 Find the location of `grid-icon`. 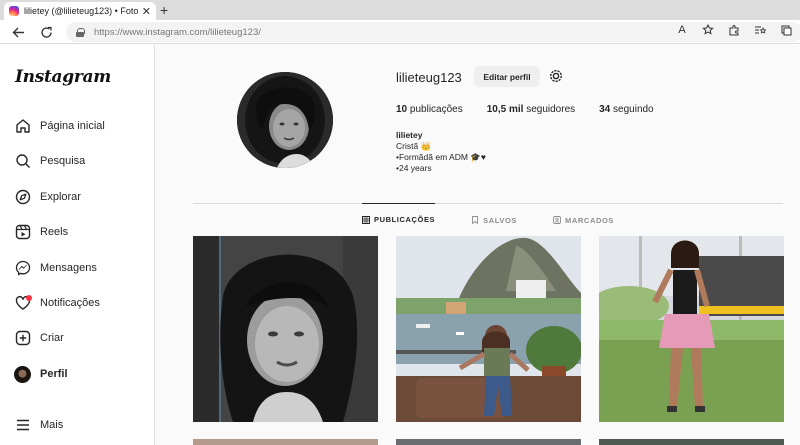

grid-icon is located at coordinates (365, 219).